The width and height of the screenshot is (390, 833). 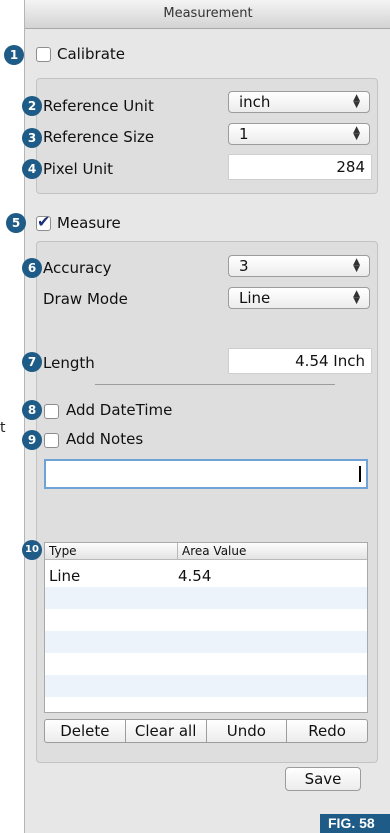 What do you see at coordinates (255, 102) in the screenshot?
I see `reference-unit-value: inch` at bounding box center [255, 102].